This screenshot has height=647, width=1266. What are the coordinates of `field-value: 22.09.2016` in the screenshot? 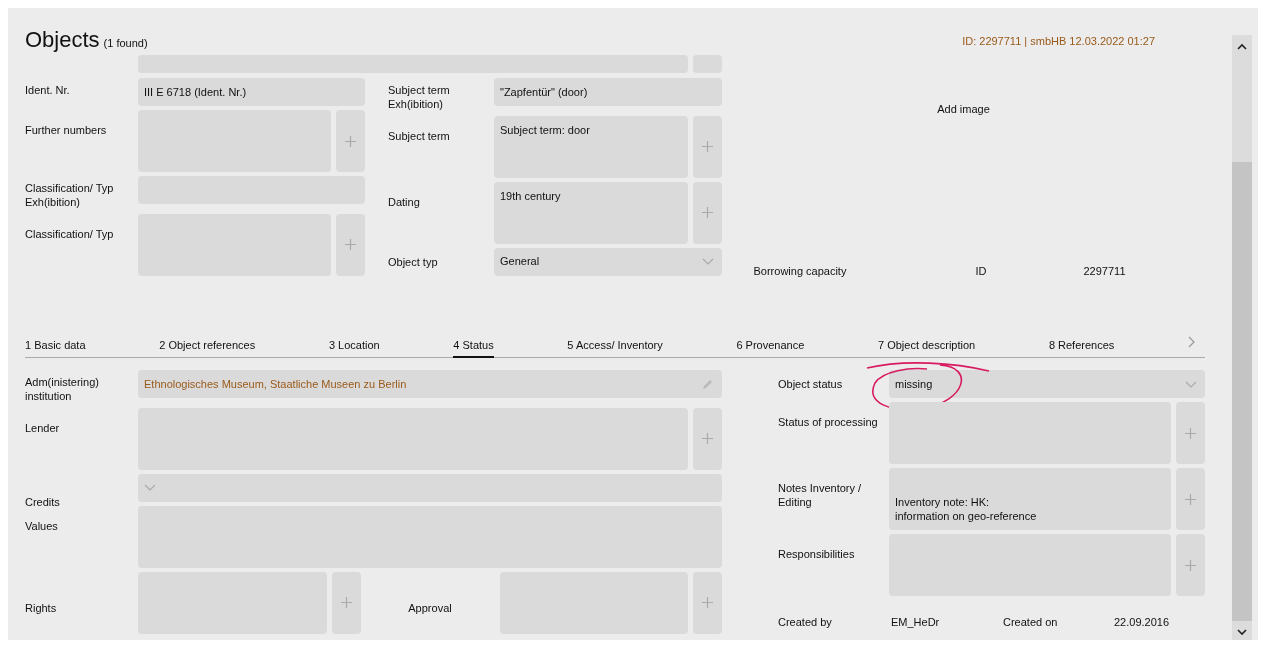 It's located at (1142, 622).